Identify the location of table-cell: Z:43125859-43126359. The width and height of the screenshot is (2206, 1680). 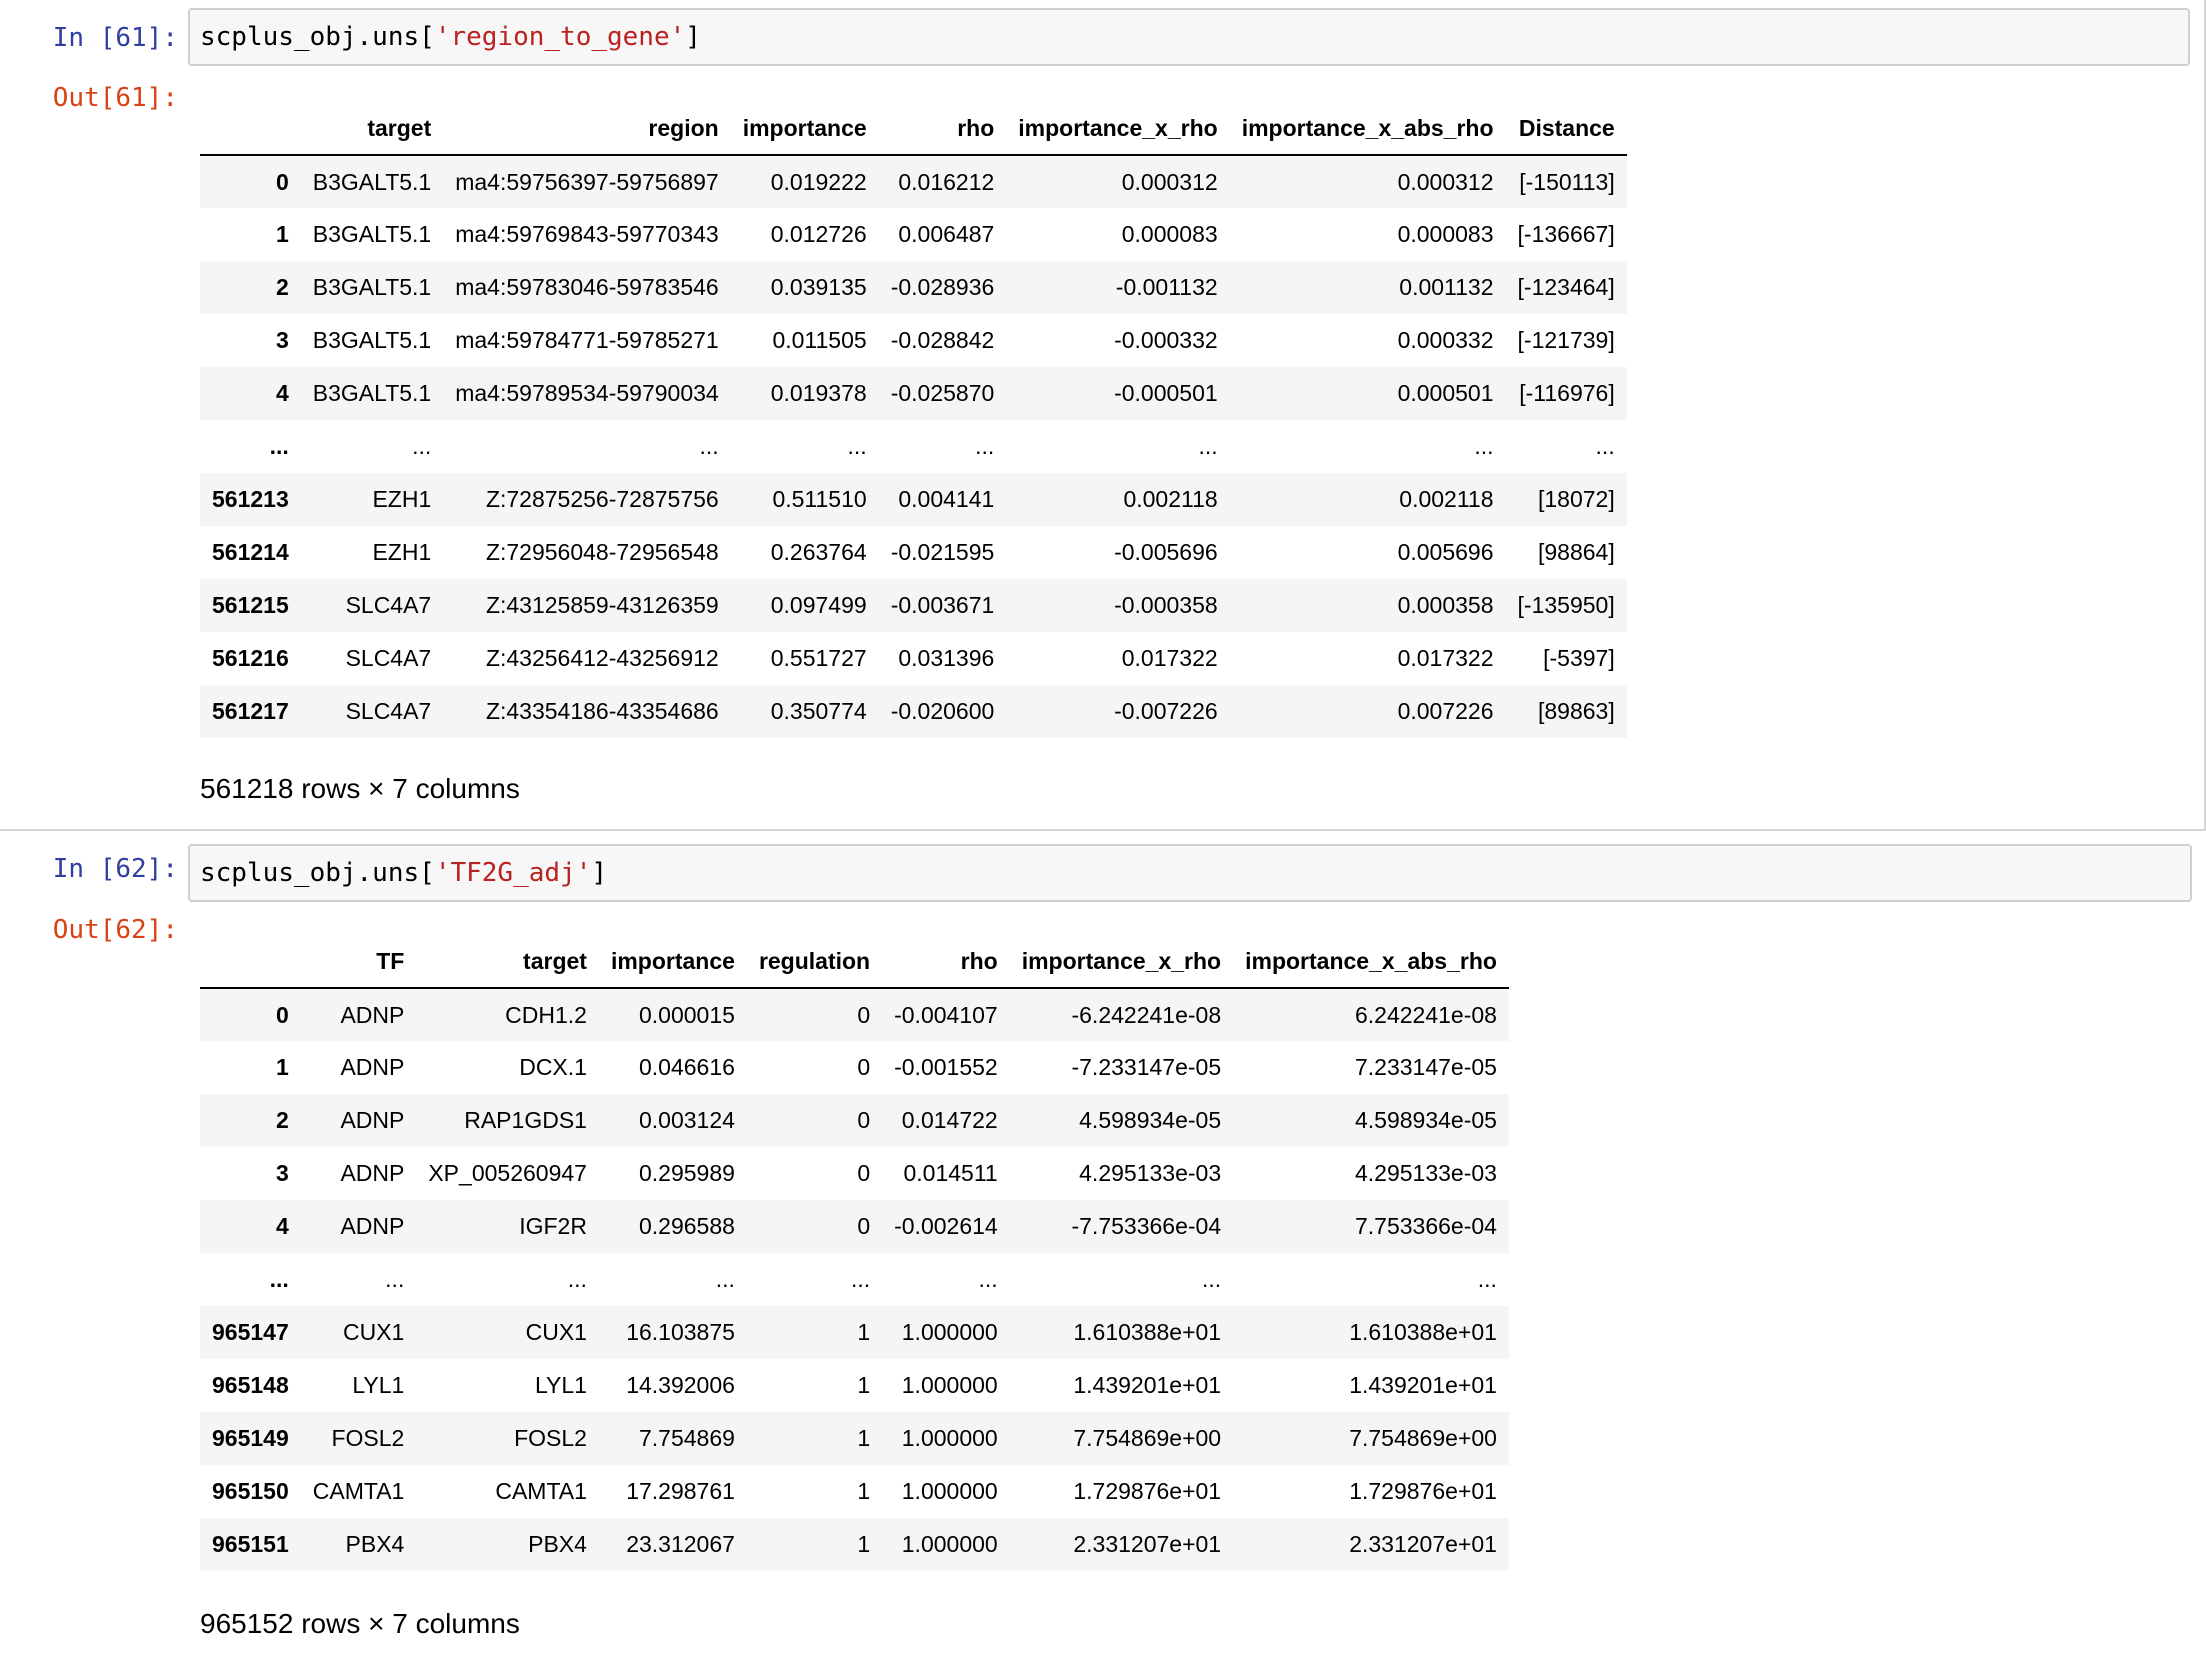
(602, 605).